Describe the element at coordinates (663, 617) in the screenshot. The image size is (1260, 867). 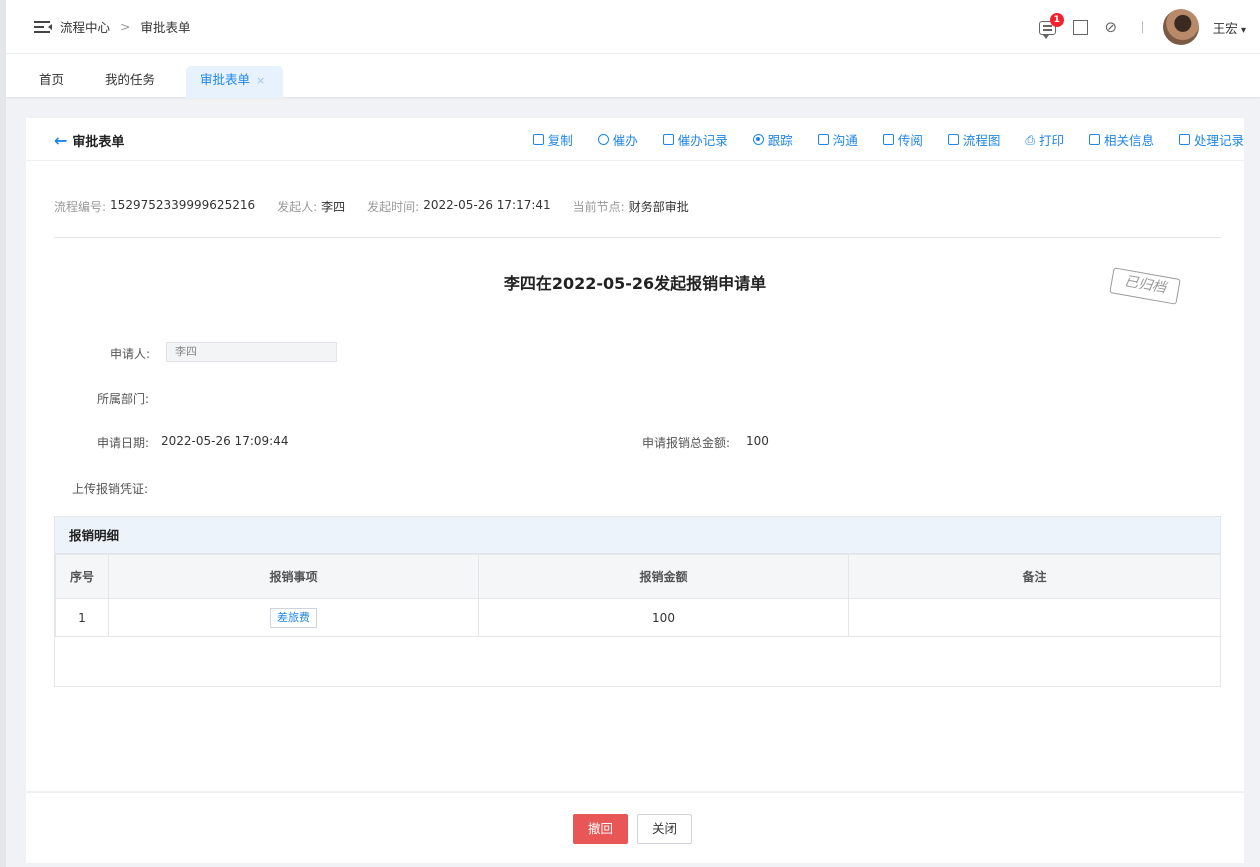
I see `cell-amount: 100` at that location.